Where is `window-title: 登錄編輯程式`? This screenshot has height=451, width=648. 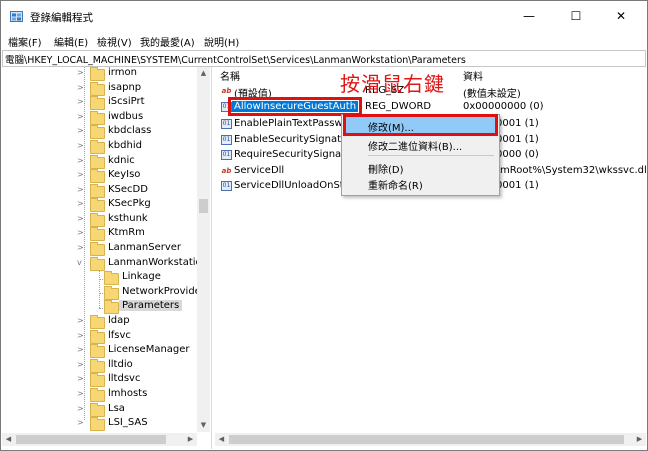 window-title: 登錄編輯程式 is located at coordinates (61, 18).